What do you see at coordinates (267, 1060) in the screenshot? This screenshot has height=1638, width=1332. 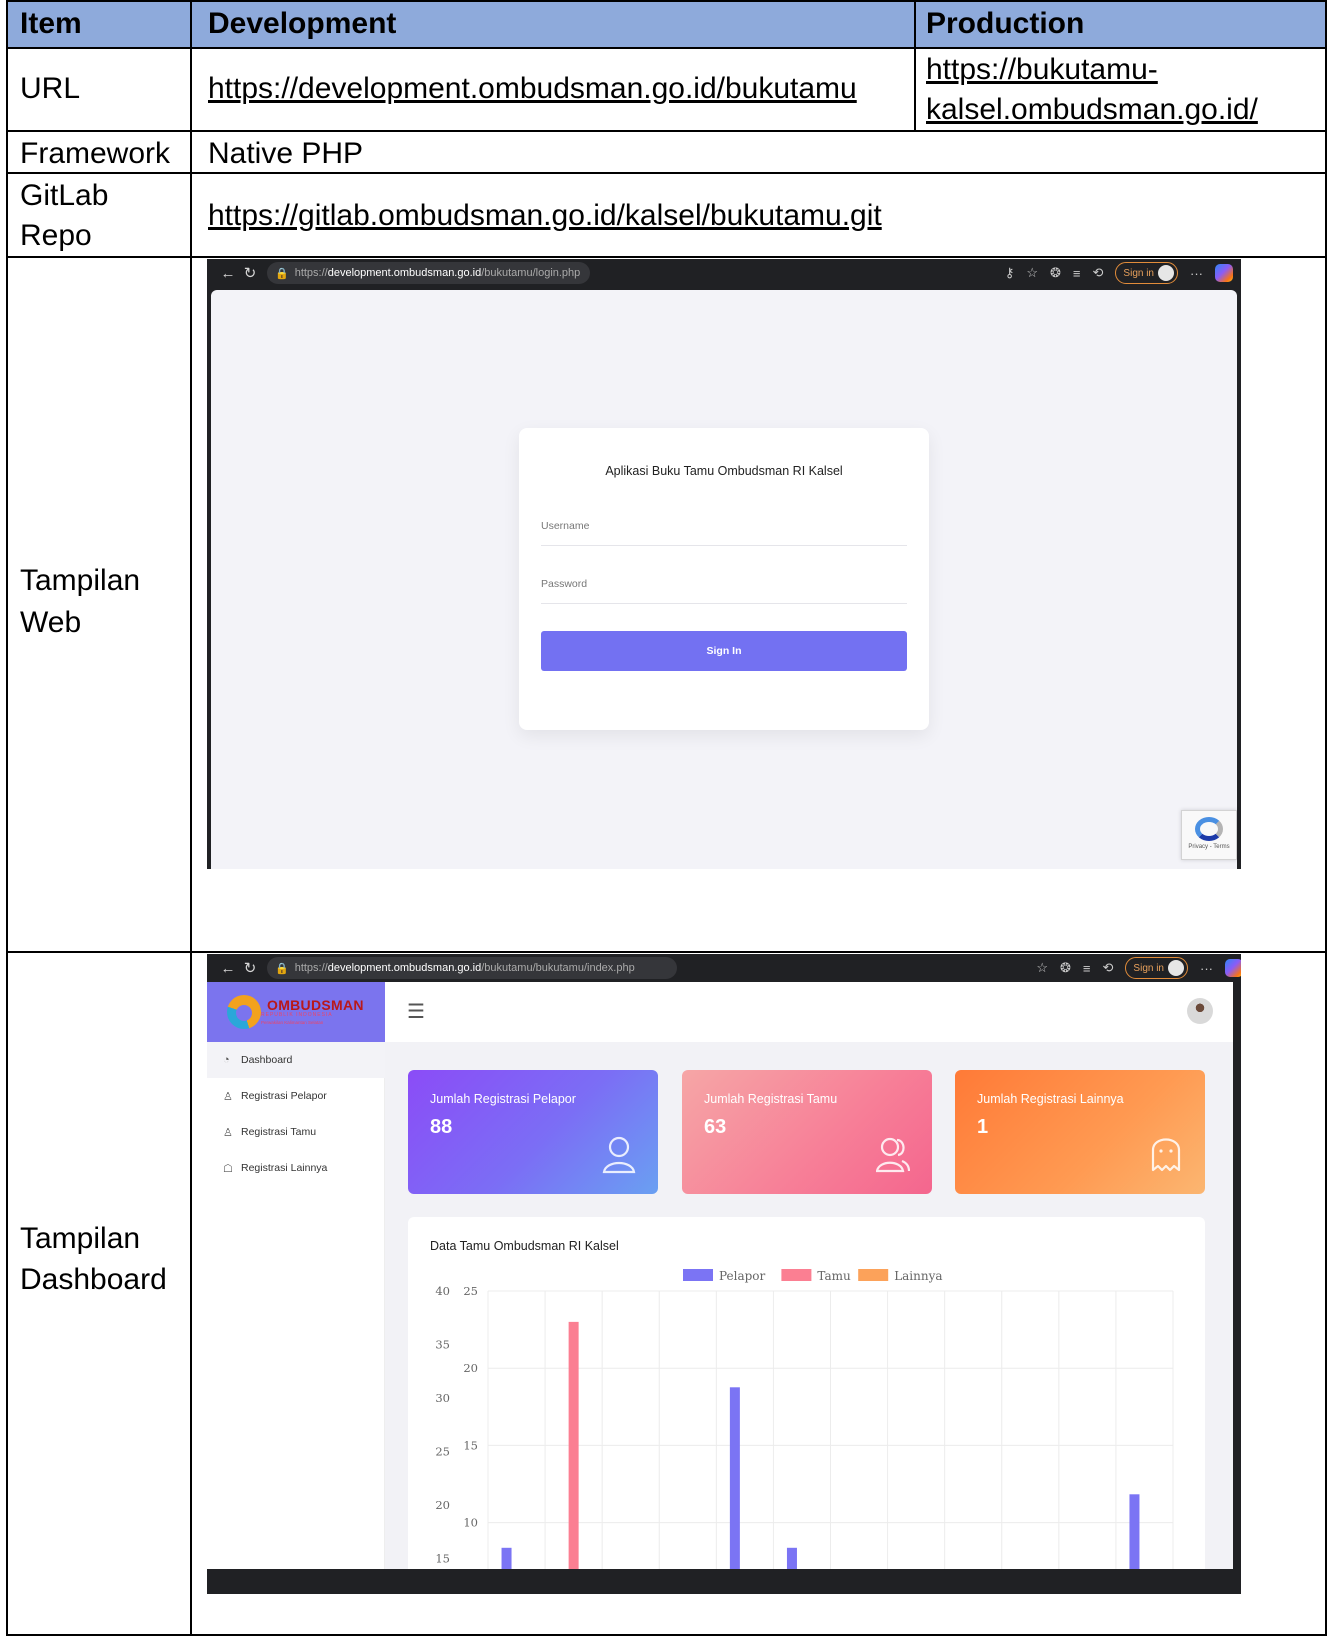 I see `sidebar-item-label: Dashboard` at bounding box center [267, 1060].